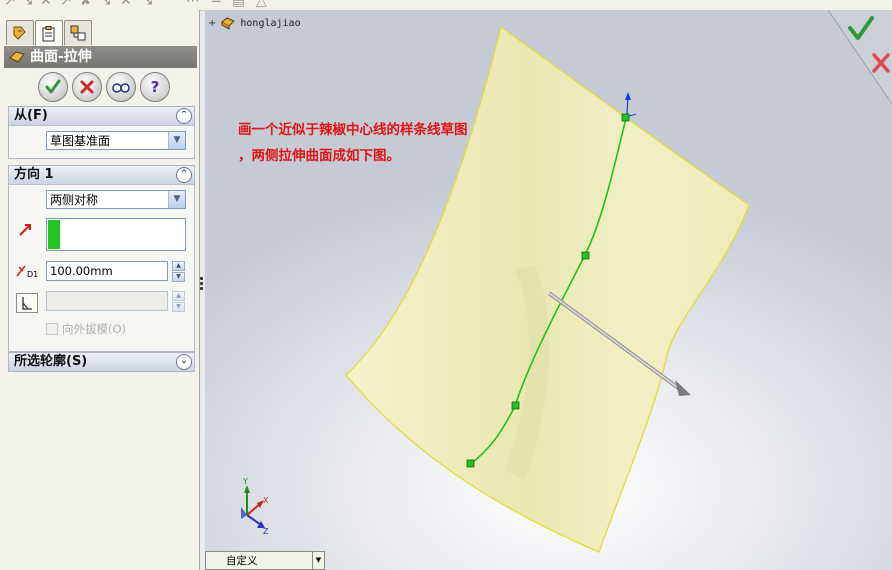  Describe the element at coordinates (107, 301) in the screenshot. I see `draft-angle-input` at that location.